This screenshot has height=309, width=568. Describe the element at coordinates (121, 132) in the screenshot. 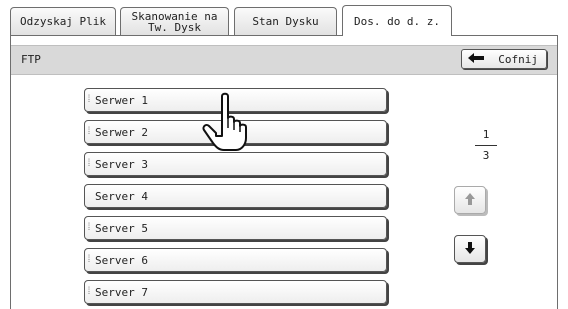

I see `server-name: Serwer 2` at that location.